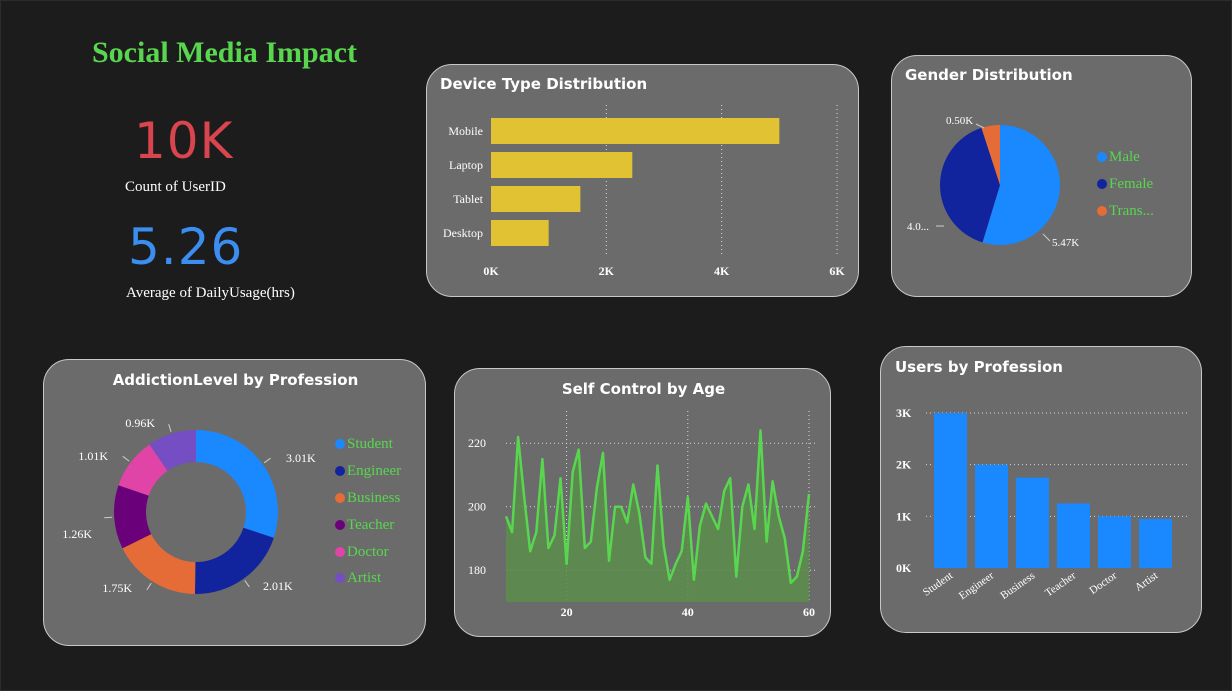  I want to click on x-tick-label: 2K, so click(607, 271).